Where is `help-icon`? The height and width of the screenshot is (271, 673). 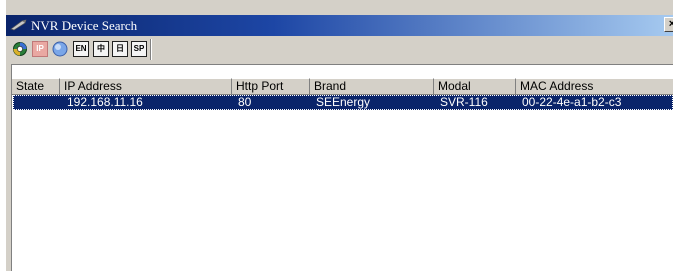 help-icon is located at coordinates (60, 49).